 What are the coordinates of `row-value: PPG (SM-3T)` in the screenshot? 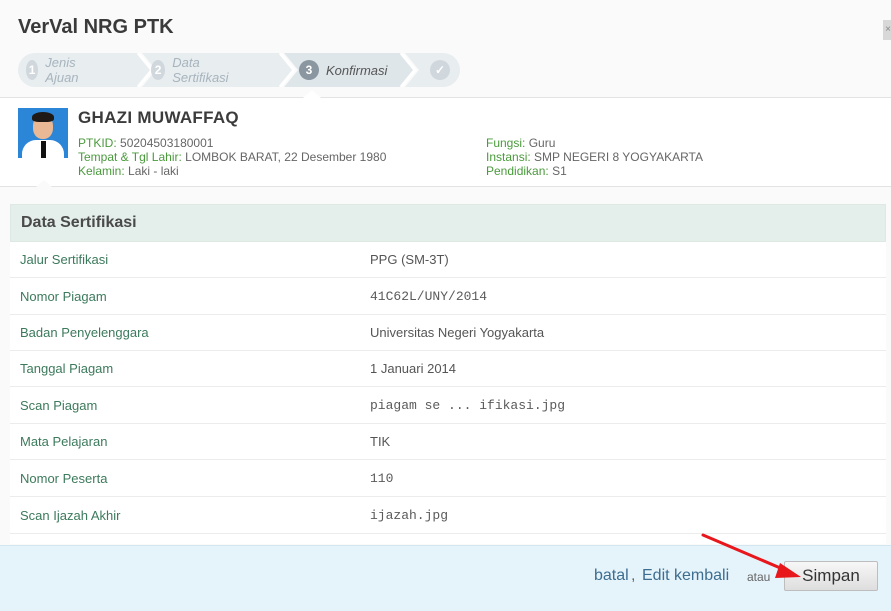 It's located at (409, 259).